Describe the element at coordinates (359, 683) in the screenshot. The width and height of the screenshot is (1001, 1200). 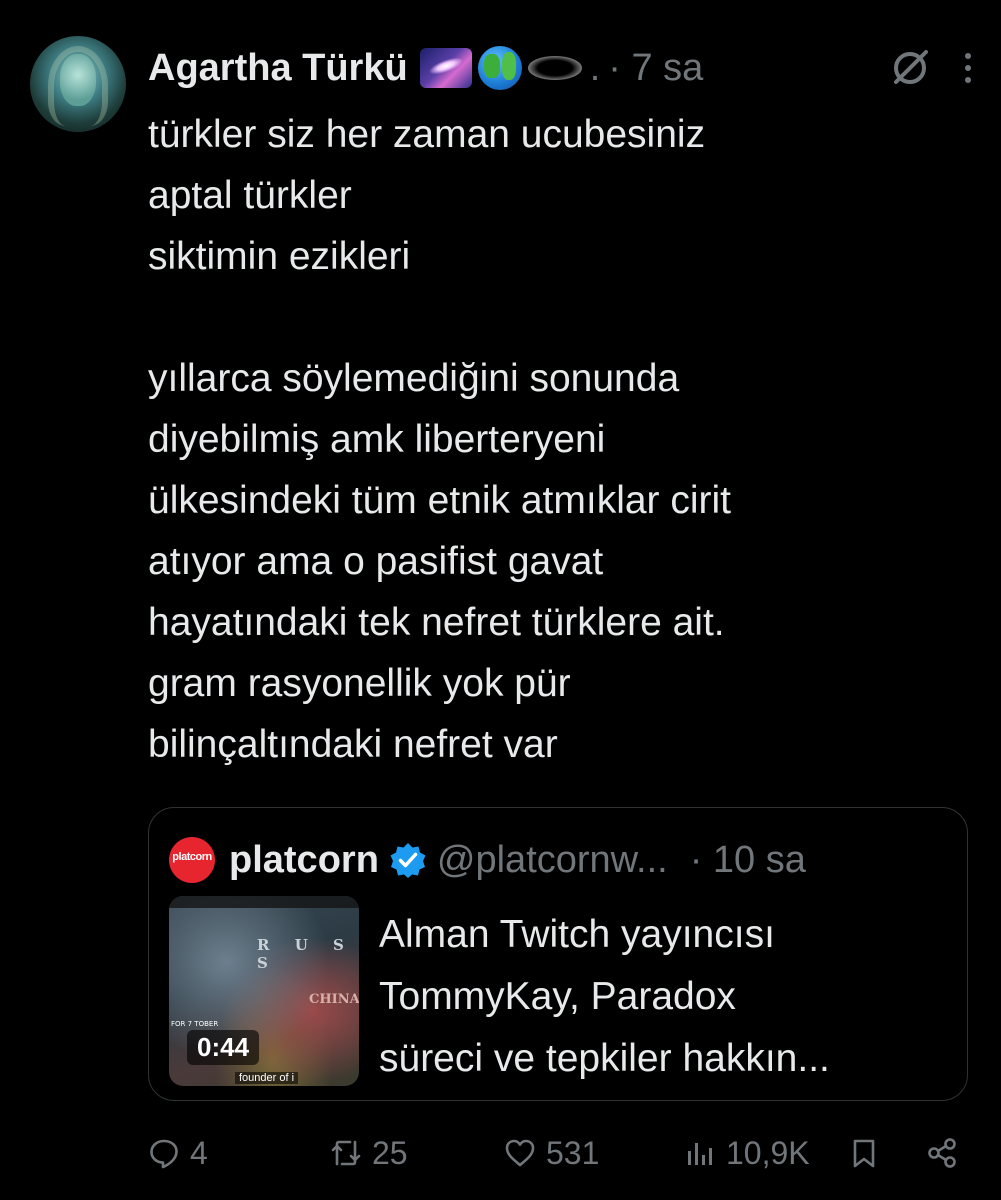
I see `tweet-text-line: gram rasyonellik yok pür` at that location.